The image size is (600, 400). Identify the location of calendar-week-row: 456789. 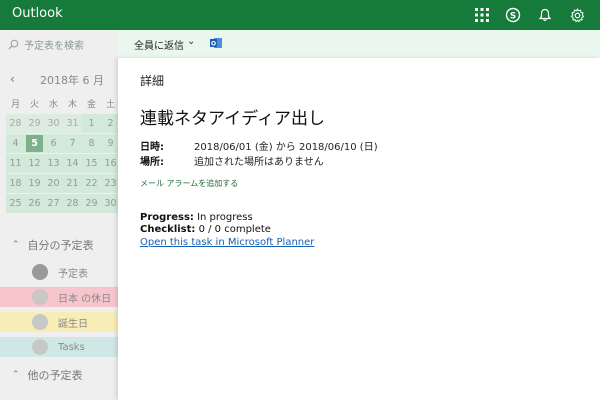
(62, 144).